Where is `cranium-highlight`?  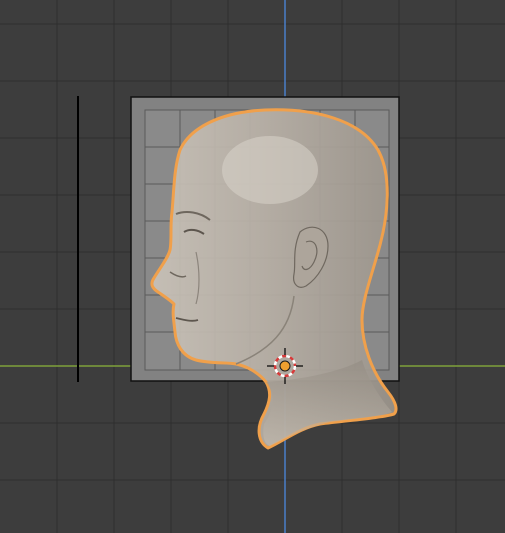 cranium-highlight is located at coordinates (270, 170).